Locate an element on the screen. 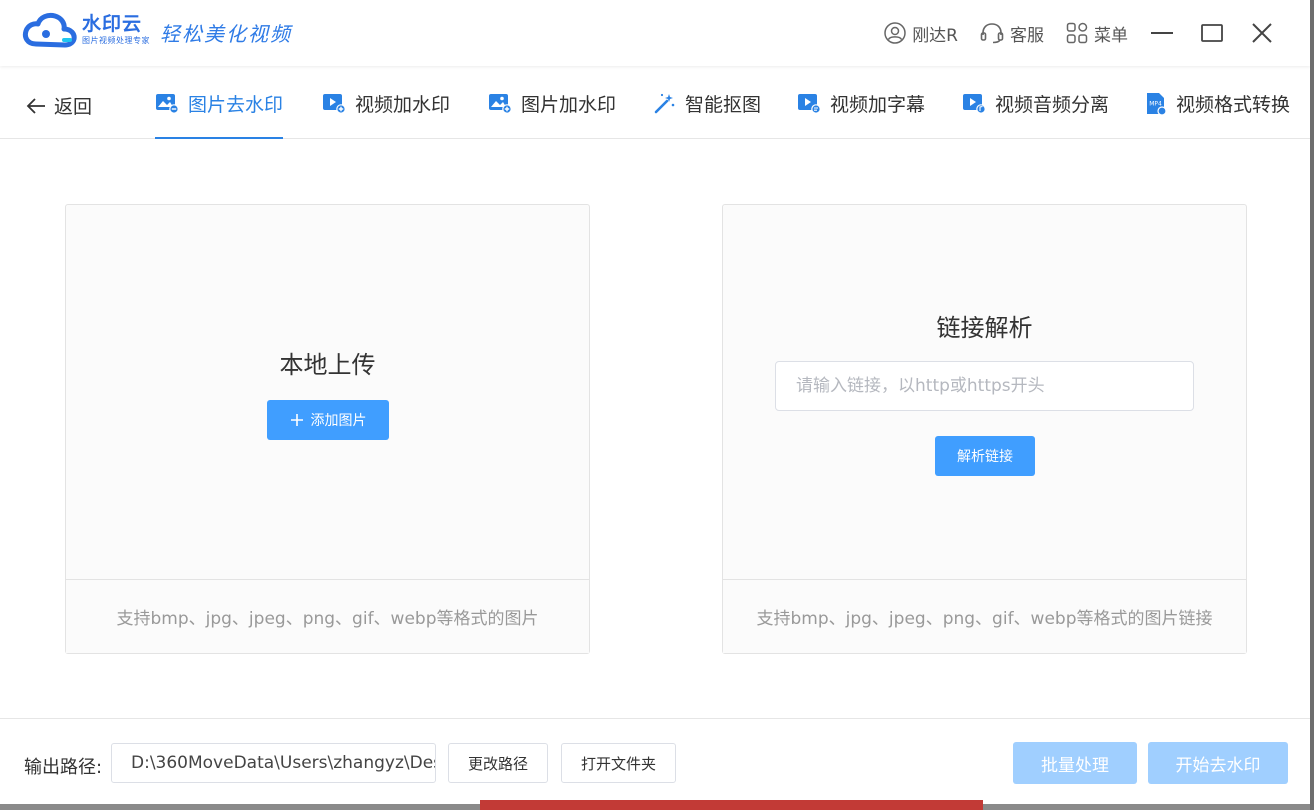  mp4-file-icon: MP4 is located at coordinates (1157, 104).